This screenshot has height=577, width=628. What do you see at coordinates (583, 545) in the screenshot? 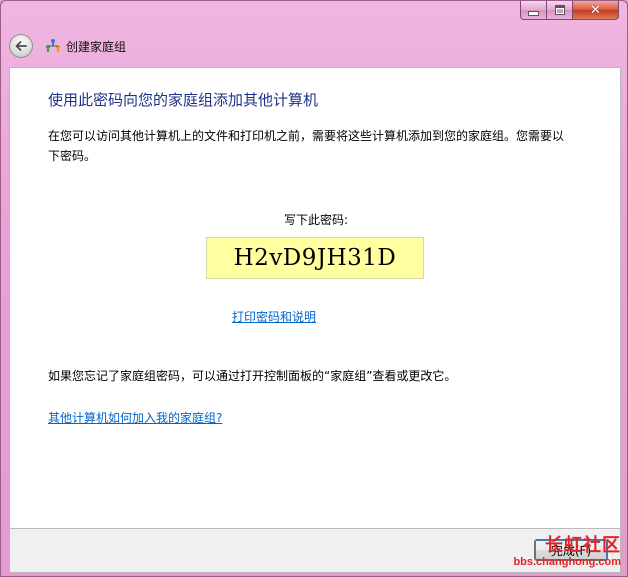
I see `watermark-title: 长虹社区` at bounding box center [583, 545].